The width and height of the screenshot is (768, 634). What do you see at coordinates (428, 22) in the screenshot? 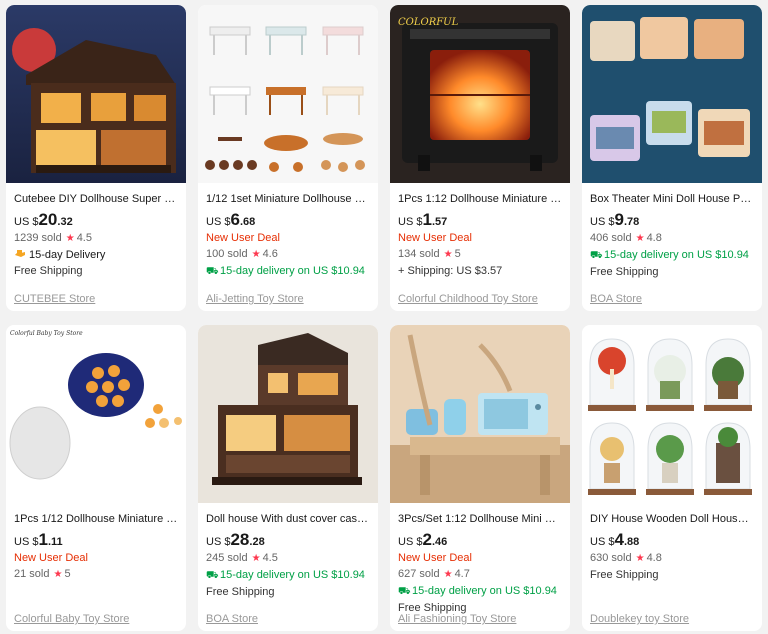
I see `svg-text: COLORFUL` at bounding box center [428, 22].